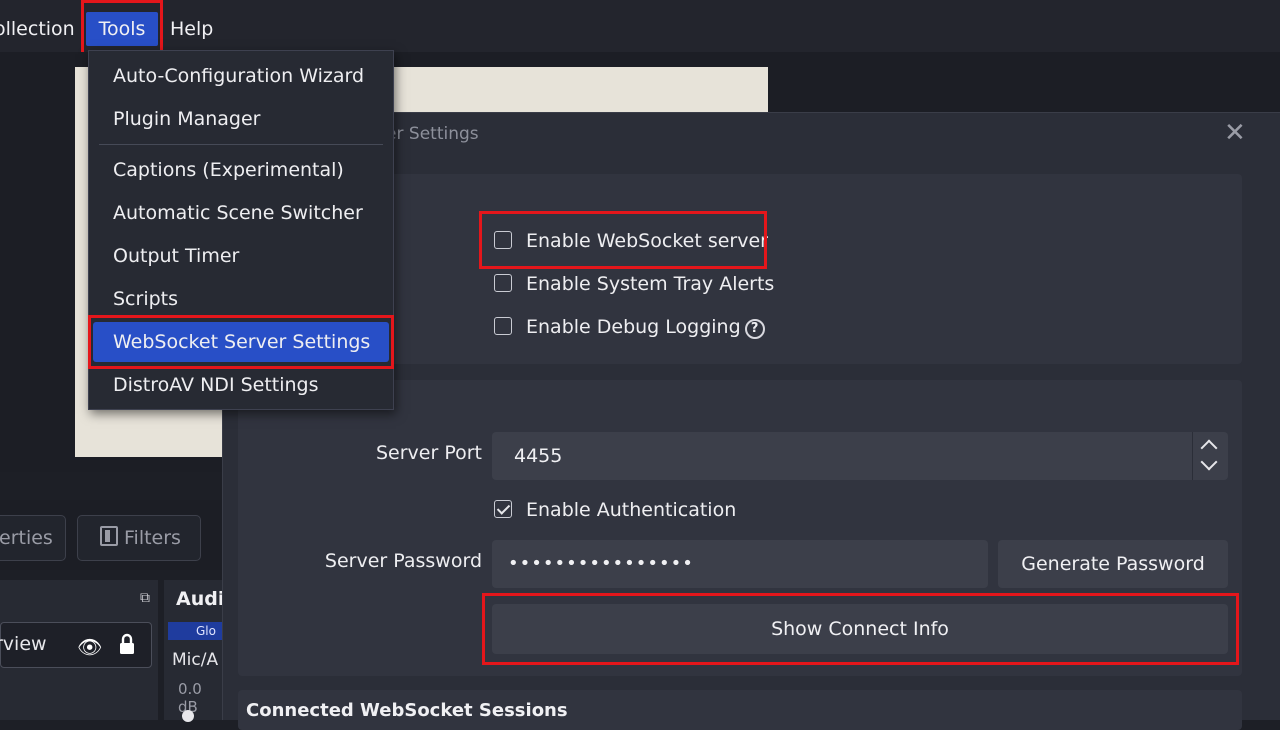  What do you see at coordinates (647, 241) in the screenshot?
I see `checkbox-label: Enable WebSocket server` at bounding box center [647, 241].